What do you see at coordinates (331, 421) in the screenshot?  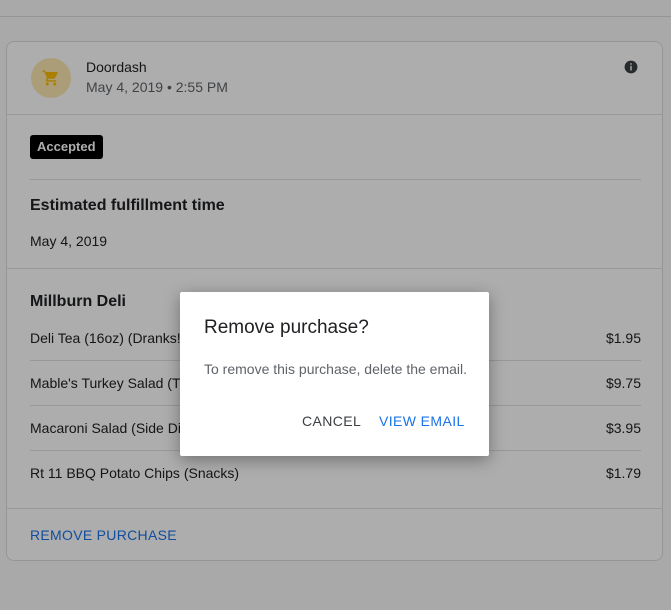 I see `cancel-button: CANCEL` at bounding box center [331, 421].